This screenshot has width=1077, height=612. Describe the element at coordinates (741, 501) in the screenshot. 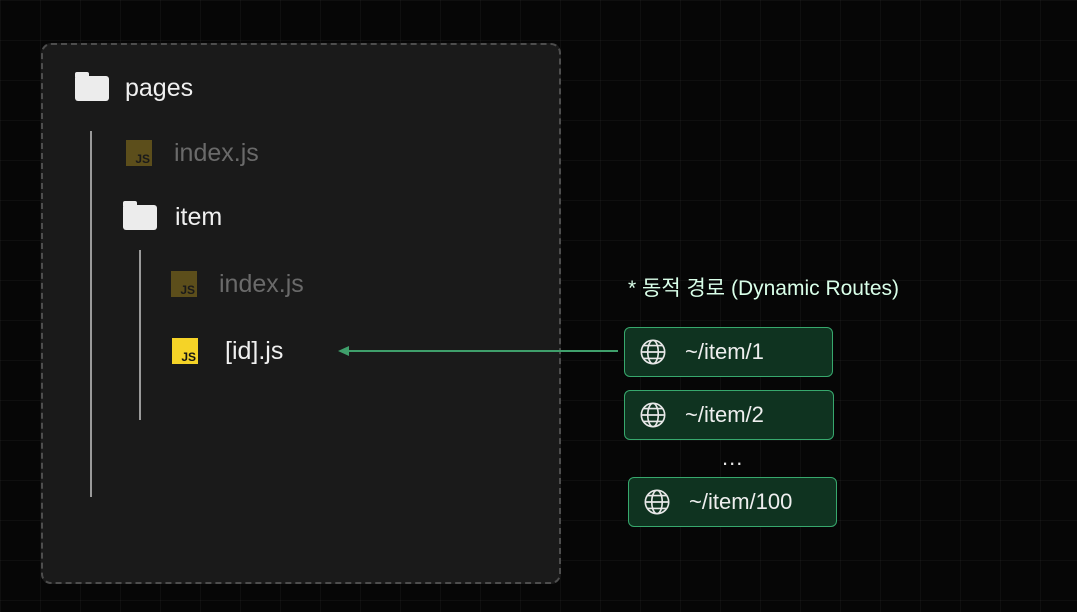

I see `route-text: ~/item/100` at that location.